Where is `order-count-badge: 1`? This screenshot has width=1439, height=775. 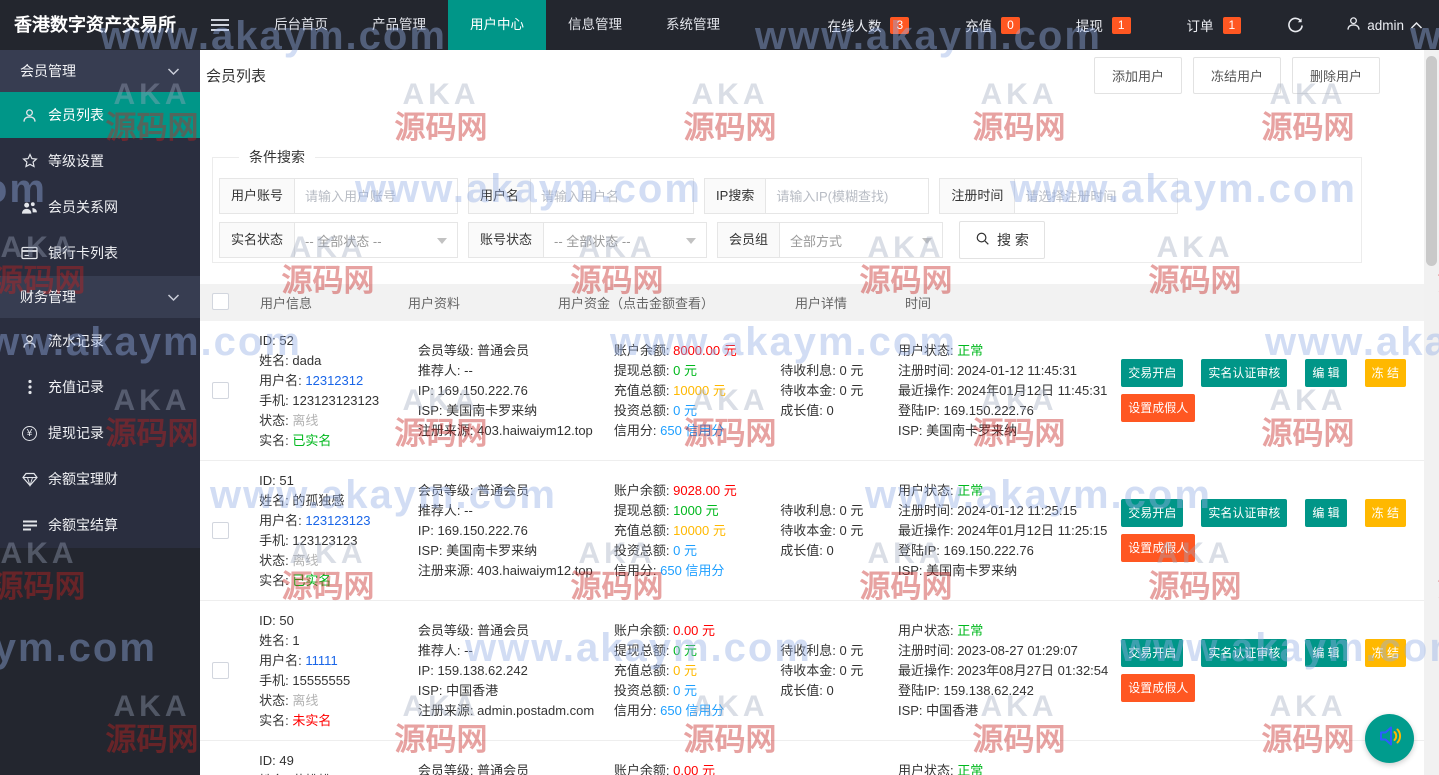
order-count-badge: 1 is located at coordinates (1232, 25).